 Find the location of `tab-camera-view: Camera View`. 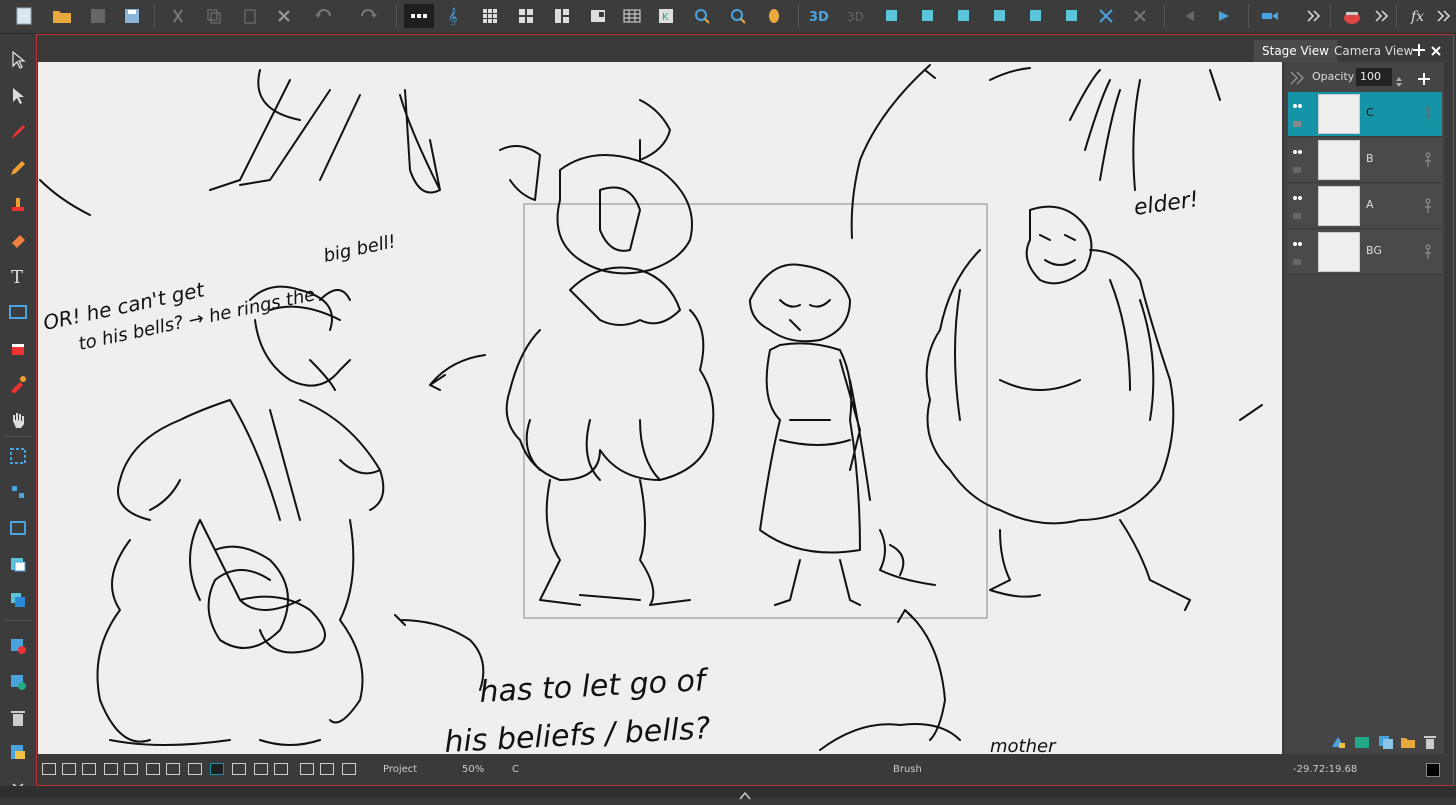

tab-camera-view: Camera View is located at coordinates (1373, 51).